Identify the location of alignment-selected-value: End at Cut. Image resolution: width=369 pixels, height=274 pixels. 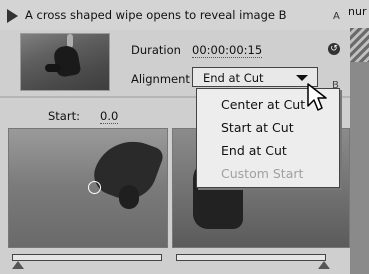
(233, 78).